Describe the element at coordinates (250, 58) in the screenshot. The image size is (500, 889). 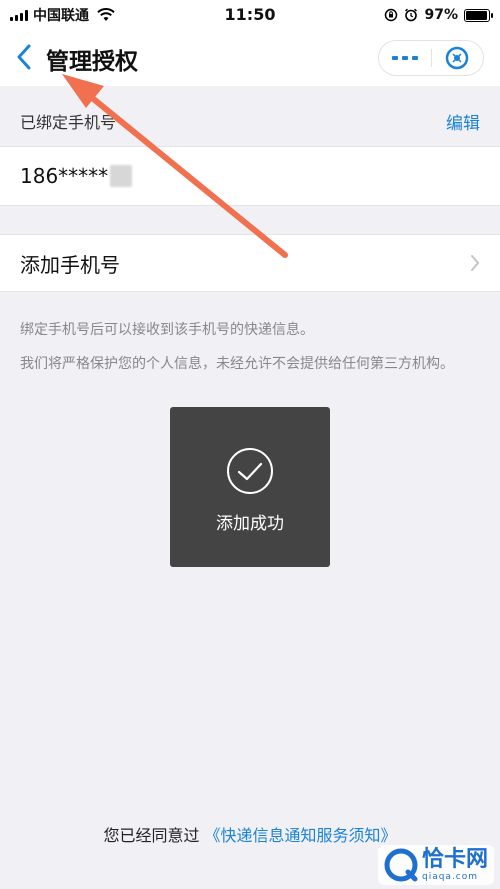
I see `nav-bar: 管理授权` at that location.